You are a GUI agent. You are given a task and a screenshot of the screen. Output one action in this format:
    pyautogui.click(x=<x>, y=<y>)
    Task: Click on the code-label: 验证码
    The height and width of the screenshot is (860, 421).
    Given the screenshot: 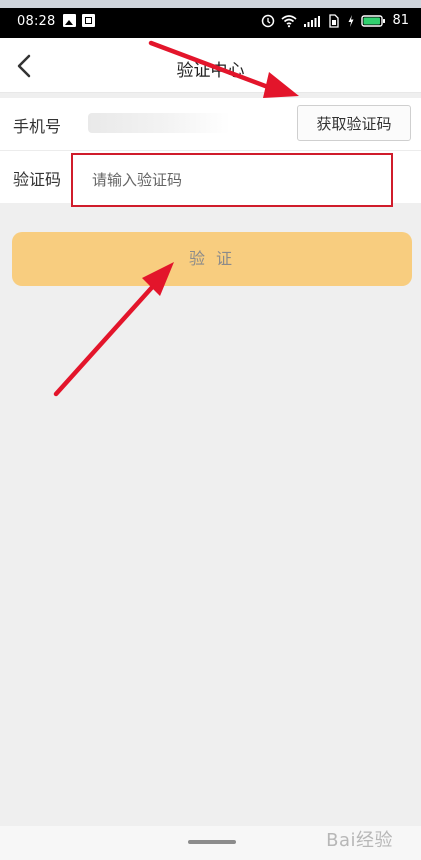 What is the action you would take?
    pyautogui.click(x=37, y=179)
    